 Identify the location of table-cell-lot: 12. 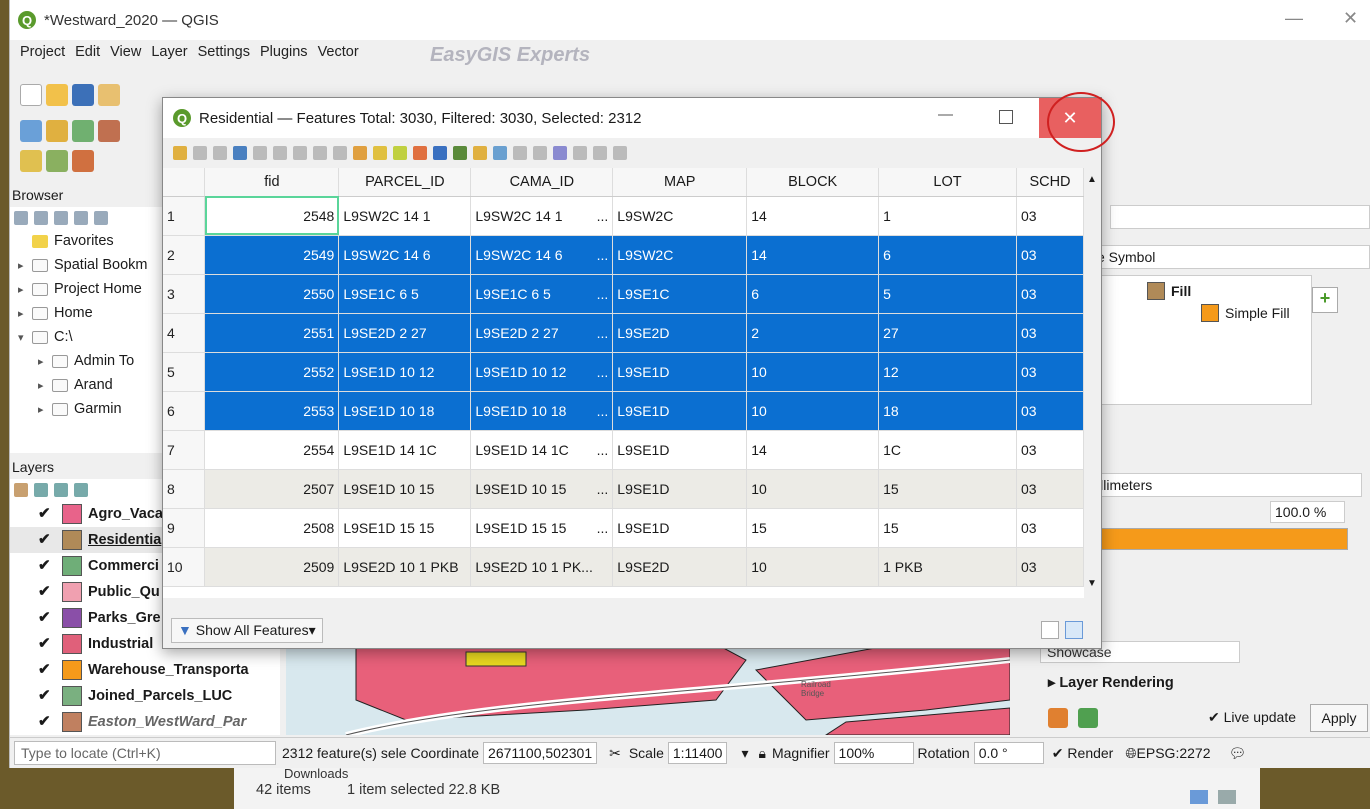
(947, 372).